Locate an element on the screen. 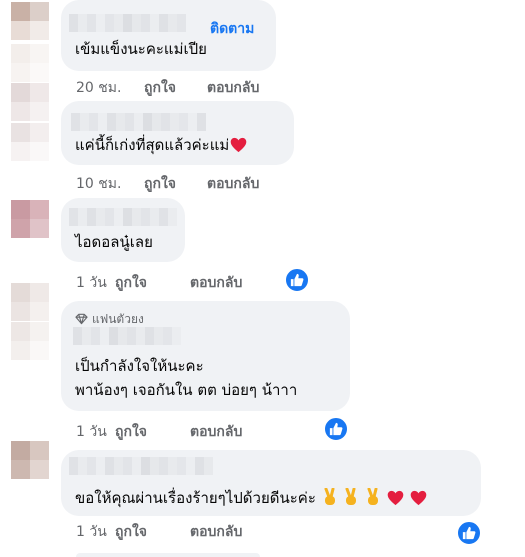  comment-text-line-2: พาน้องๆ เจอกันใน ตต บ่อยๆ น้าาา is located at coordinates (186, 390).